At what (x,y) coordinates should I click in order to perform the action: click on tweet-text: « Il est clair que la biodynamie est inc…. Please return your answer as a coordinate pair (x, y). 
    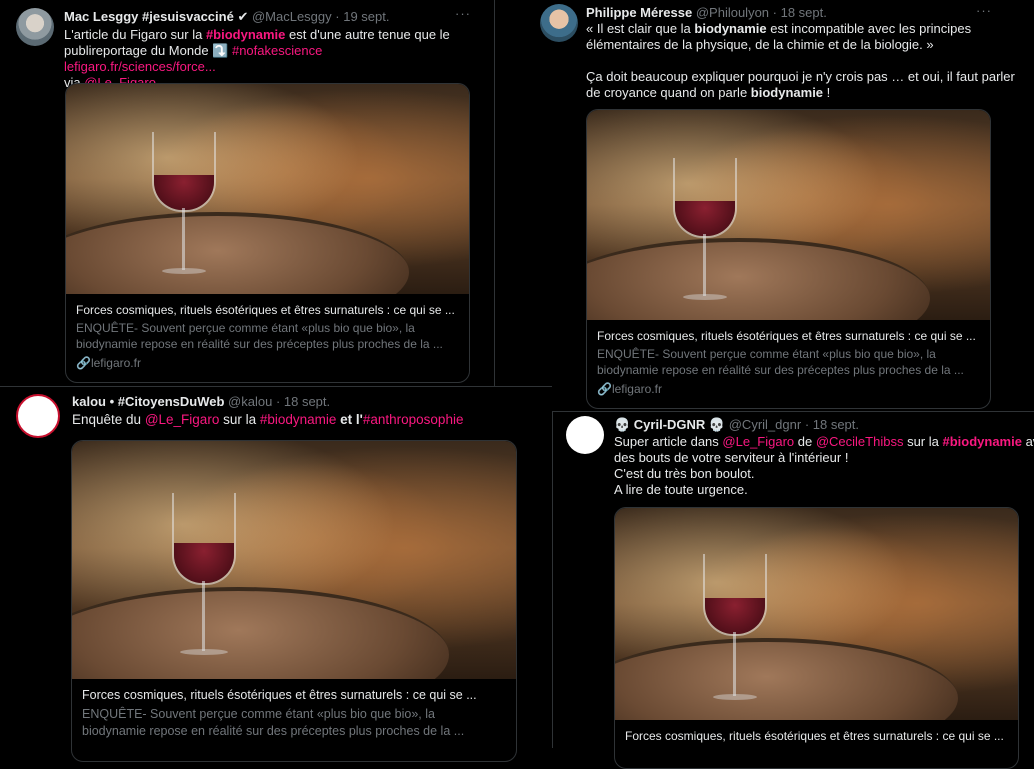
    Looking at the image, I should click on (800, 60).